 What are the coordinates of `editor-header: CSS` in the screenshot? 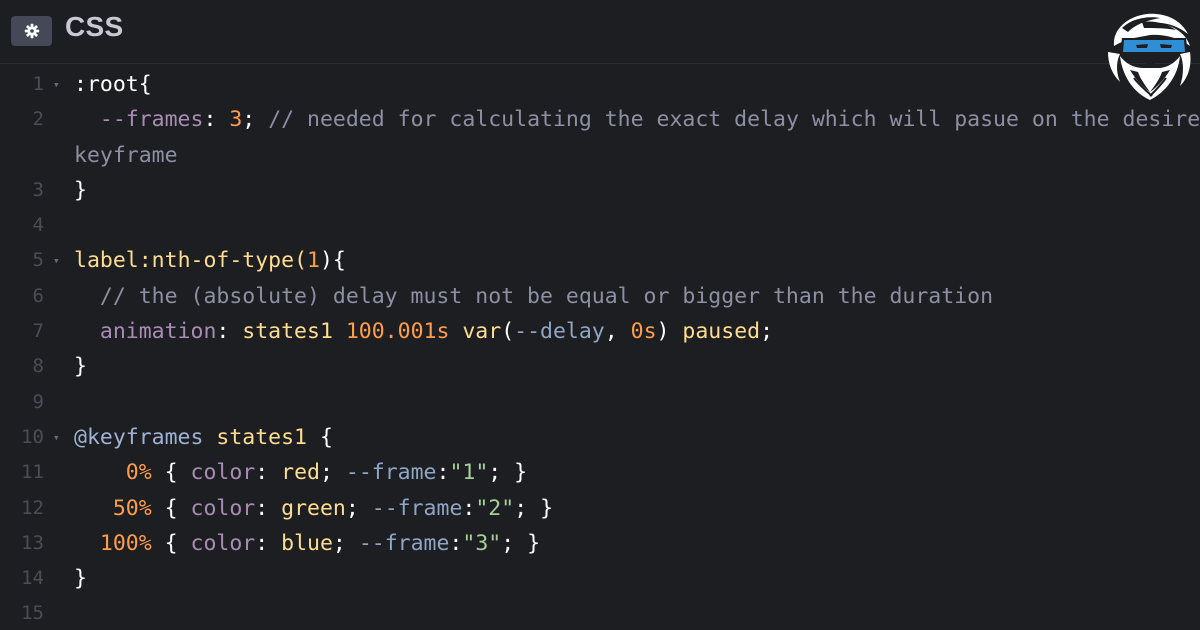 It's located at (600, 32).